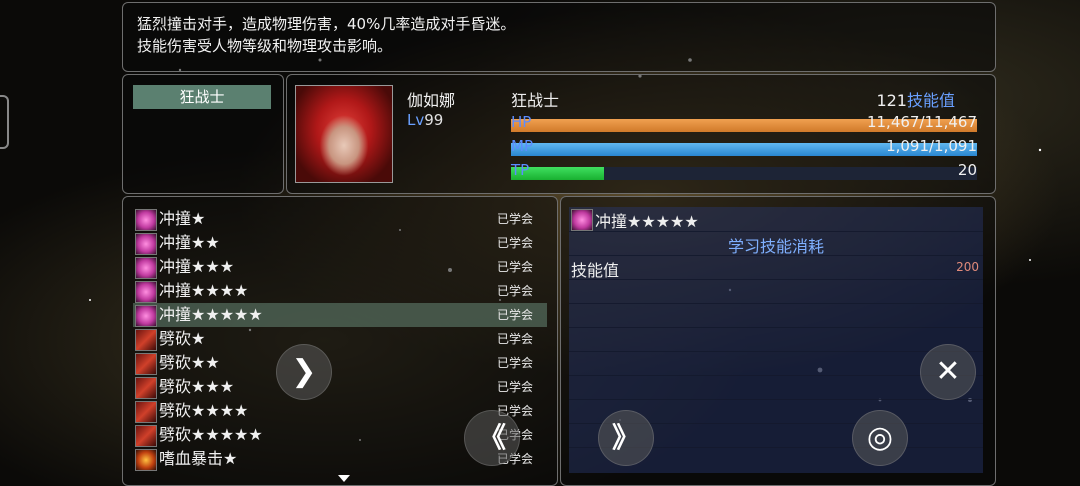 Image resolution: width=1080 pixels, height=486 pixels. What do you see at coordinates (340, 267) in the screenshot?
I see `skill-row: 冲撞★★★ 已学会` at bounding box center [340, 267].